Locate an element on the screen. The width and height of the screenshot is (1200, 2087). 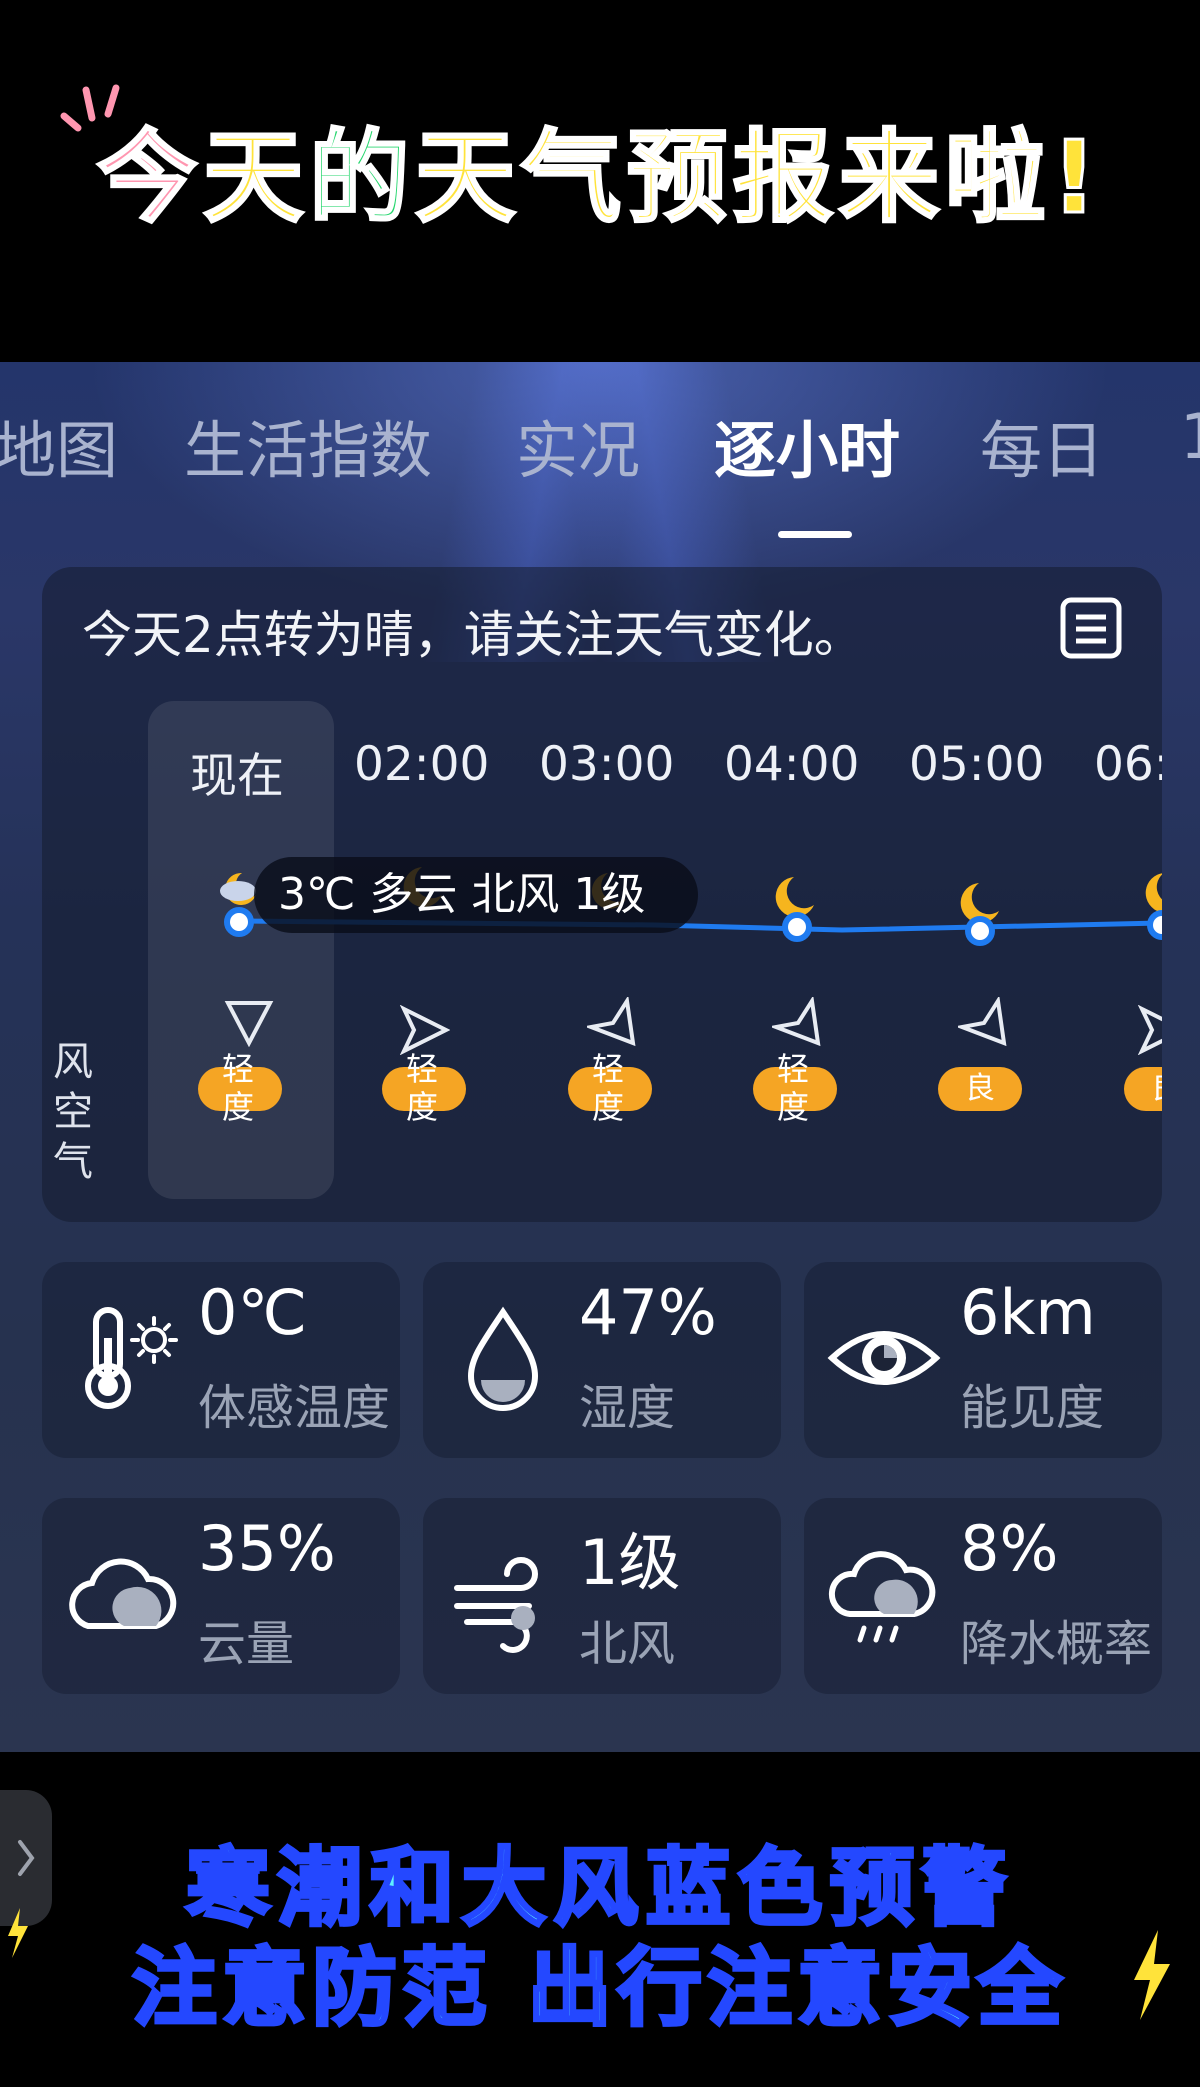
banner-title-end: ! is located at coordinates (1076, 178).